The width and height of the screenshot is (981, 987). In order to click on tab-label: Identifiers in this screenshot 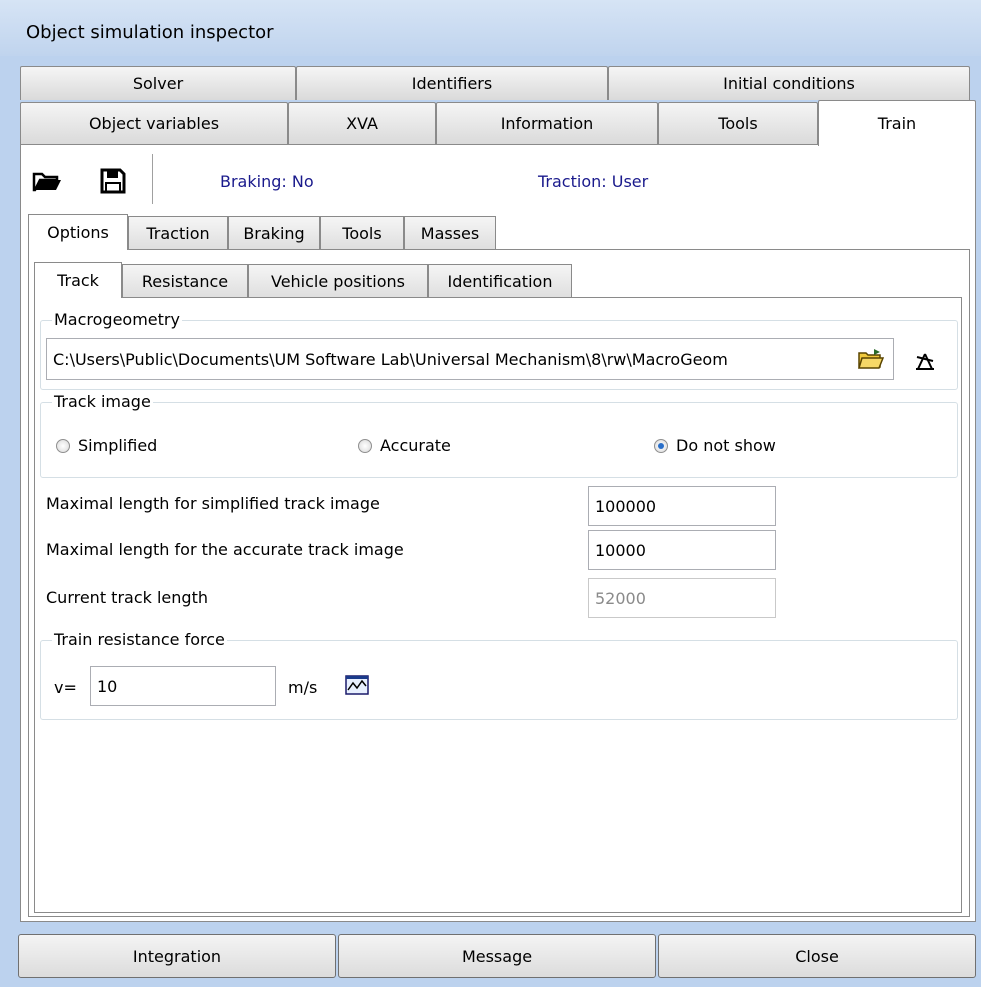, I will do `click(452, 83)`.